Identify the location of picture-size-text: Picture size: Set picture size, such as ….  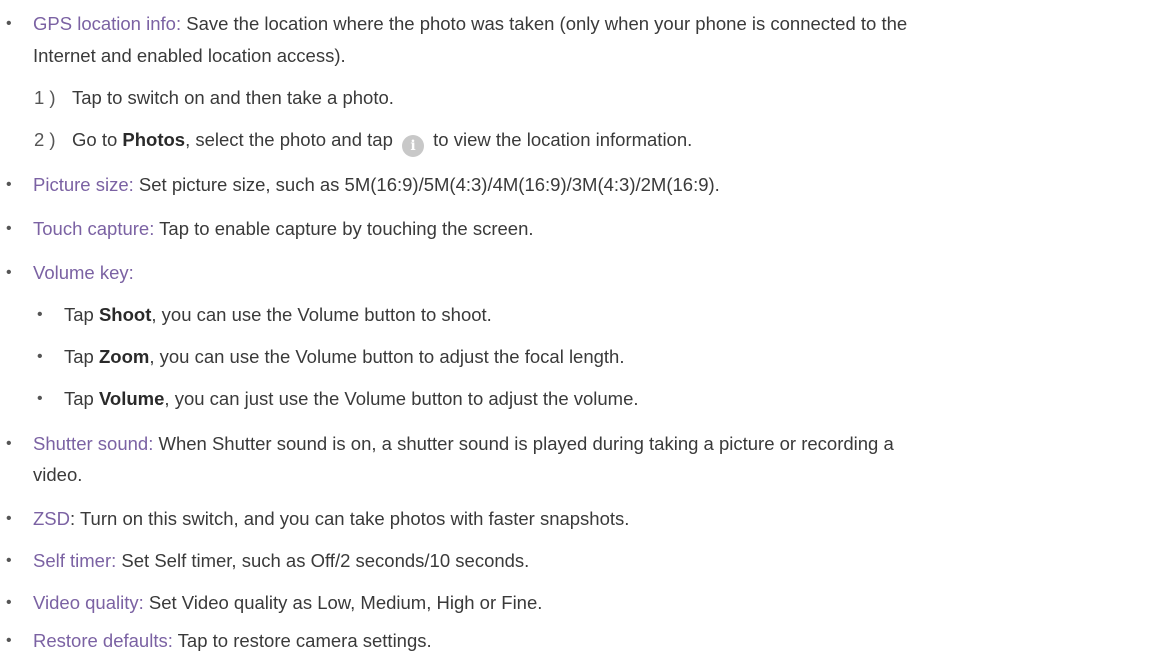
(591, 185).